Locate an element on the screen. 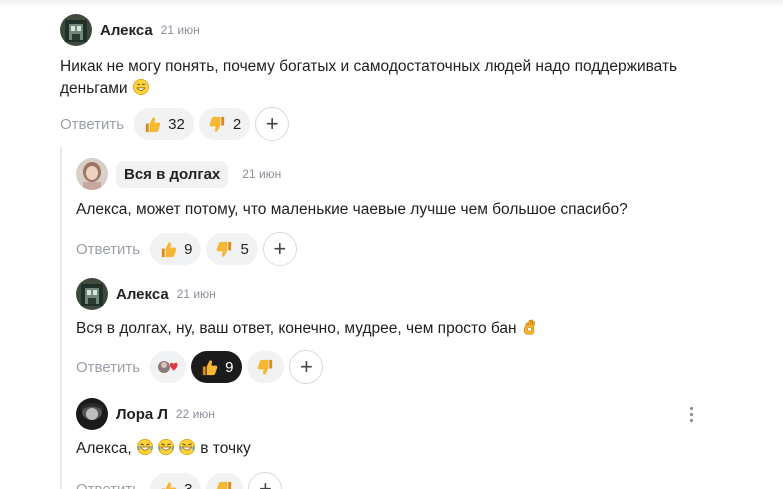 This screenshot has width=783, height=489. comment-body-prefix: Алекса, is located at coordinates (104, 448).